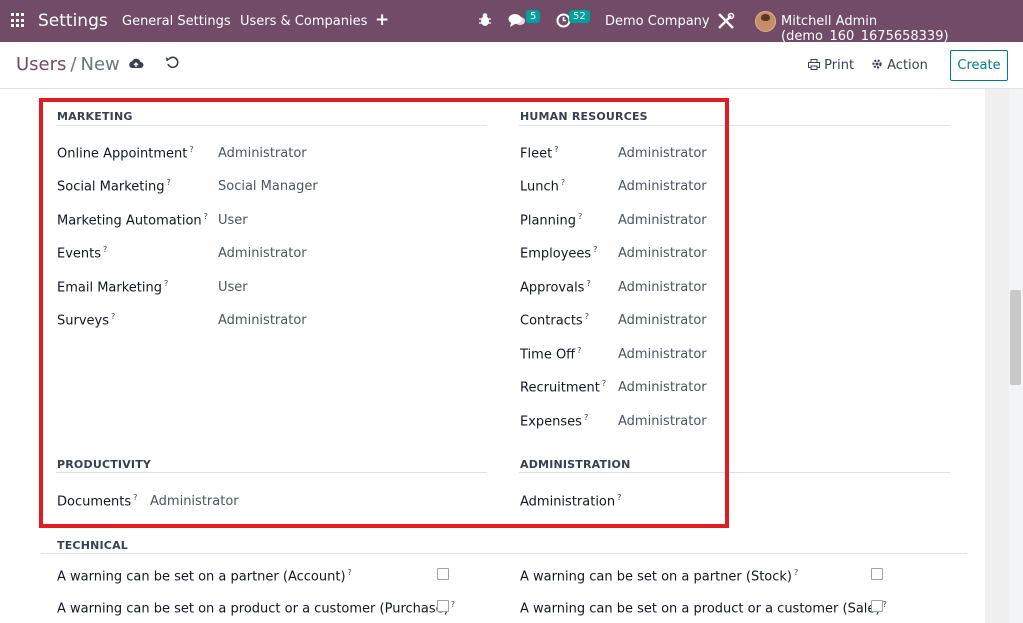  Describe the element at coordinates (92, 545) in the screenshot. I see `group-title-technical: TECHNICAL` at that location.